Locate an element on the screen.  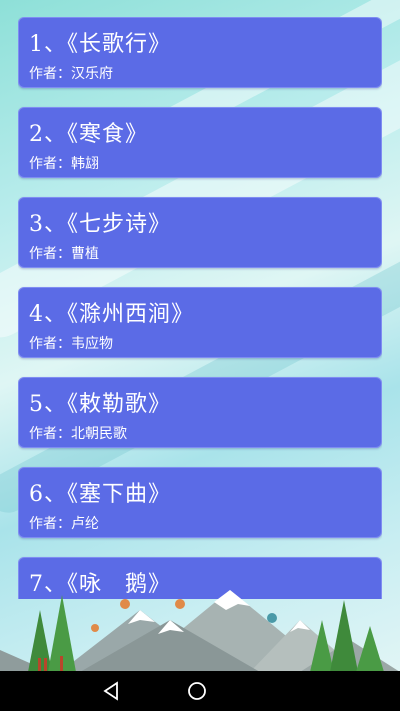
system-navigation-bar is located at coordinates (200, 691).